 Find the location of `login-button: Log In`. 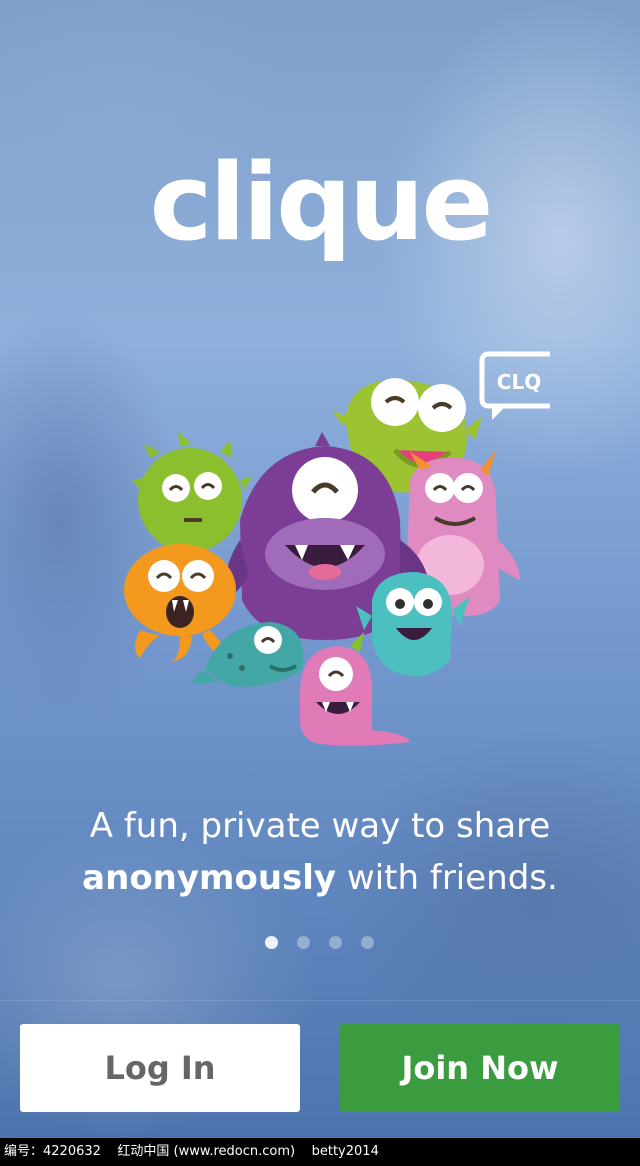

login-button: Log In is located at coordinates (160, 1068).